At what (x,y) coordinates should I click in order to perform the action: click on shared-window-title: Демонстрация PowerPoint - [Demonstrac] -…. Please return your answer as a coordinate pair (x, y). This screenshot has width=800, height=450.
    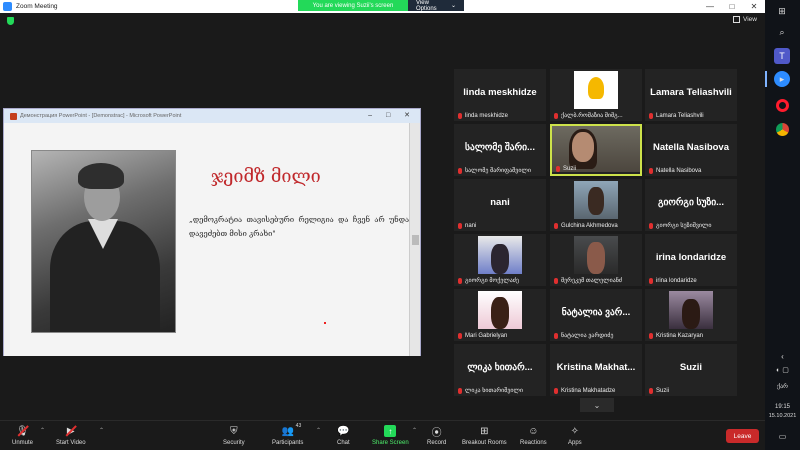
    Looking at the image, I should click on (101, 116).